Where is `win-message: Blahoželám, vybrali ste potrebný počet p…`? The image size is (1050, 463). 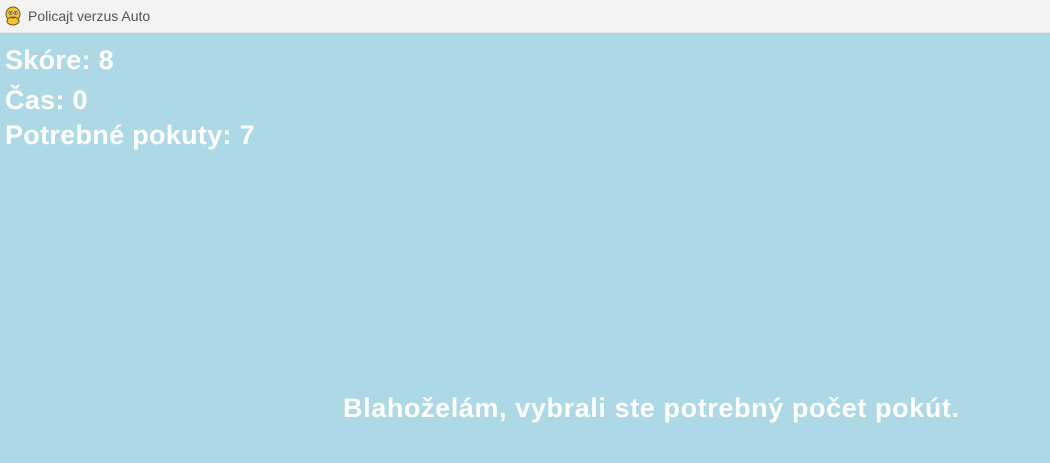 win-message: Blahoželám, vybrali ste potrebný počet p… is located at coordinates (651, 408).